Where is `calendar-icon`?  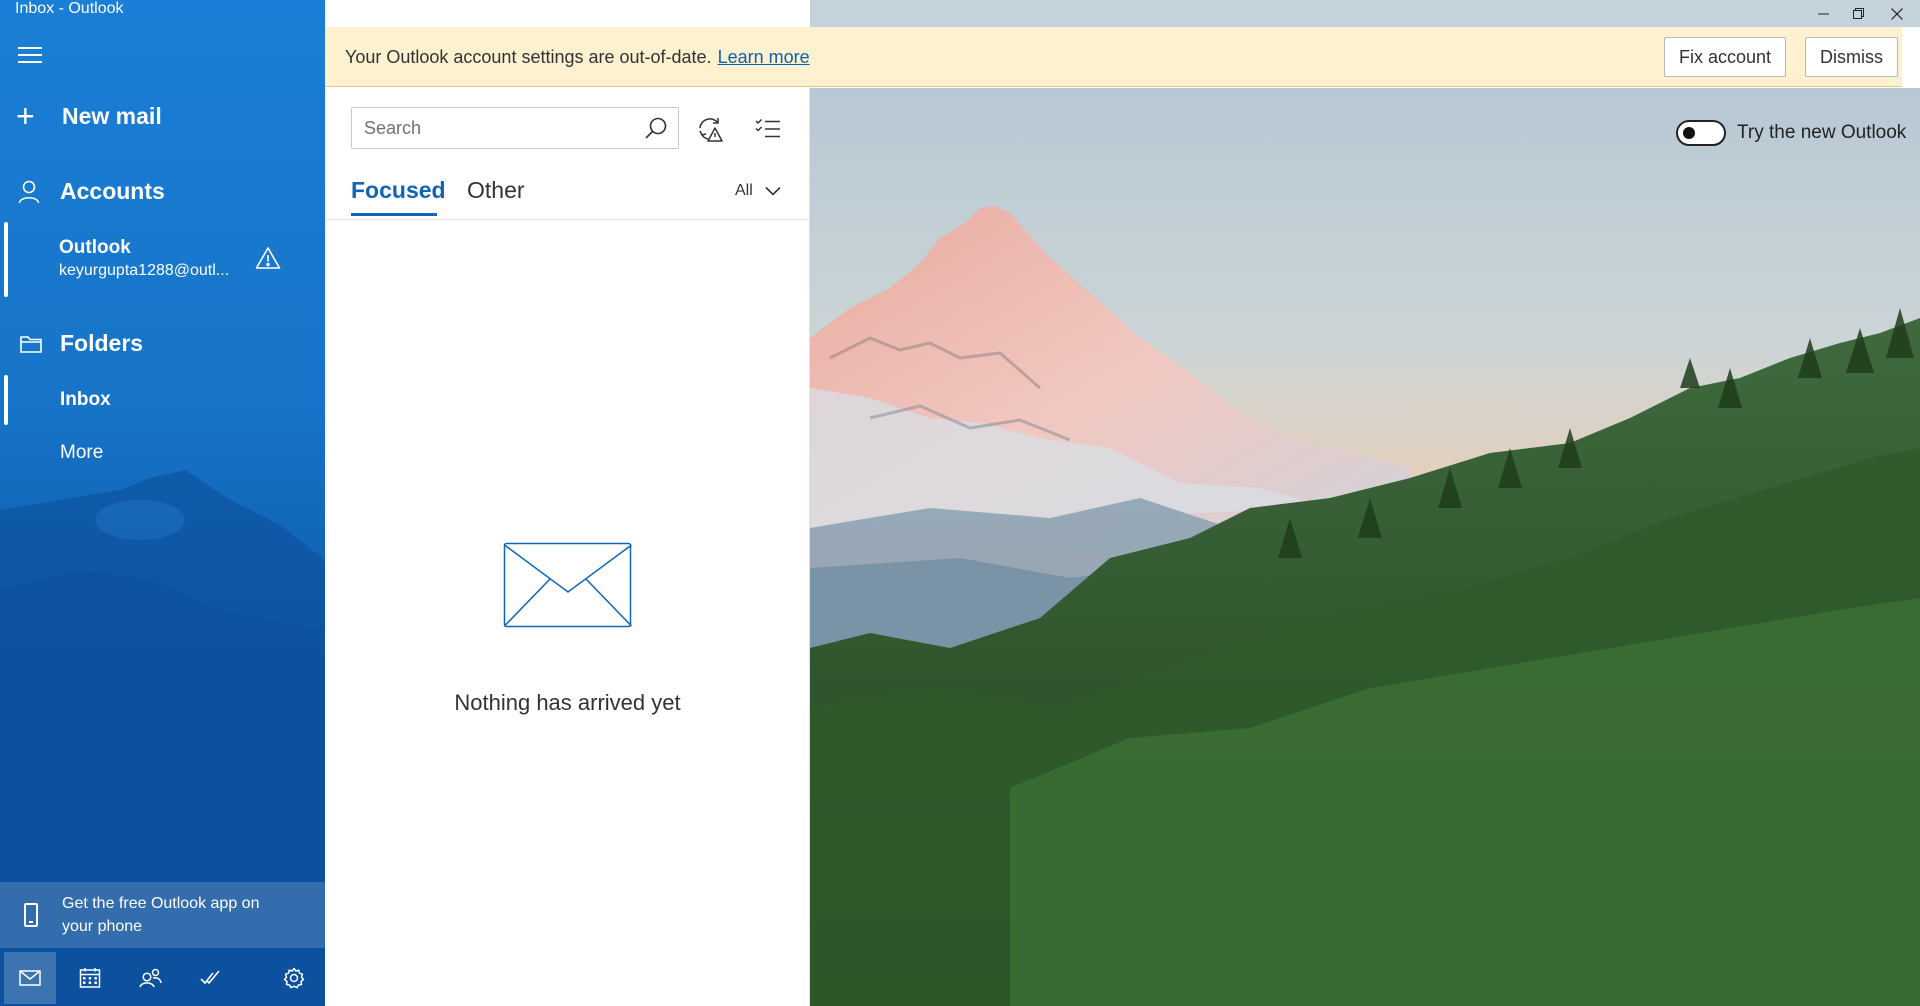
calendar-icon is located at coordinates (90, 978).